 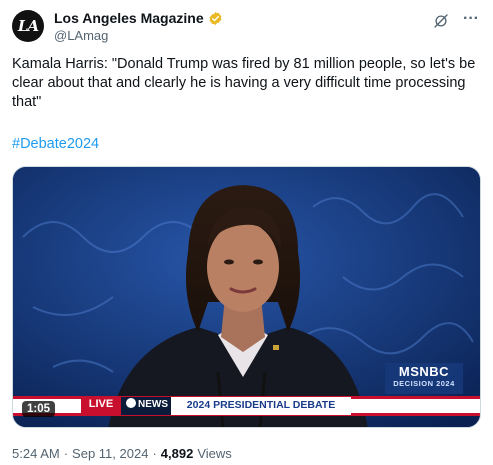 I want to click on tweet-date: Sep 11, 2024, so click(x=110, y=453).